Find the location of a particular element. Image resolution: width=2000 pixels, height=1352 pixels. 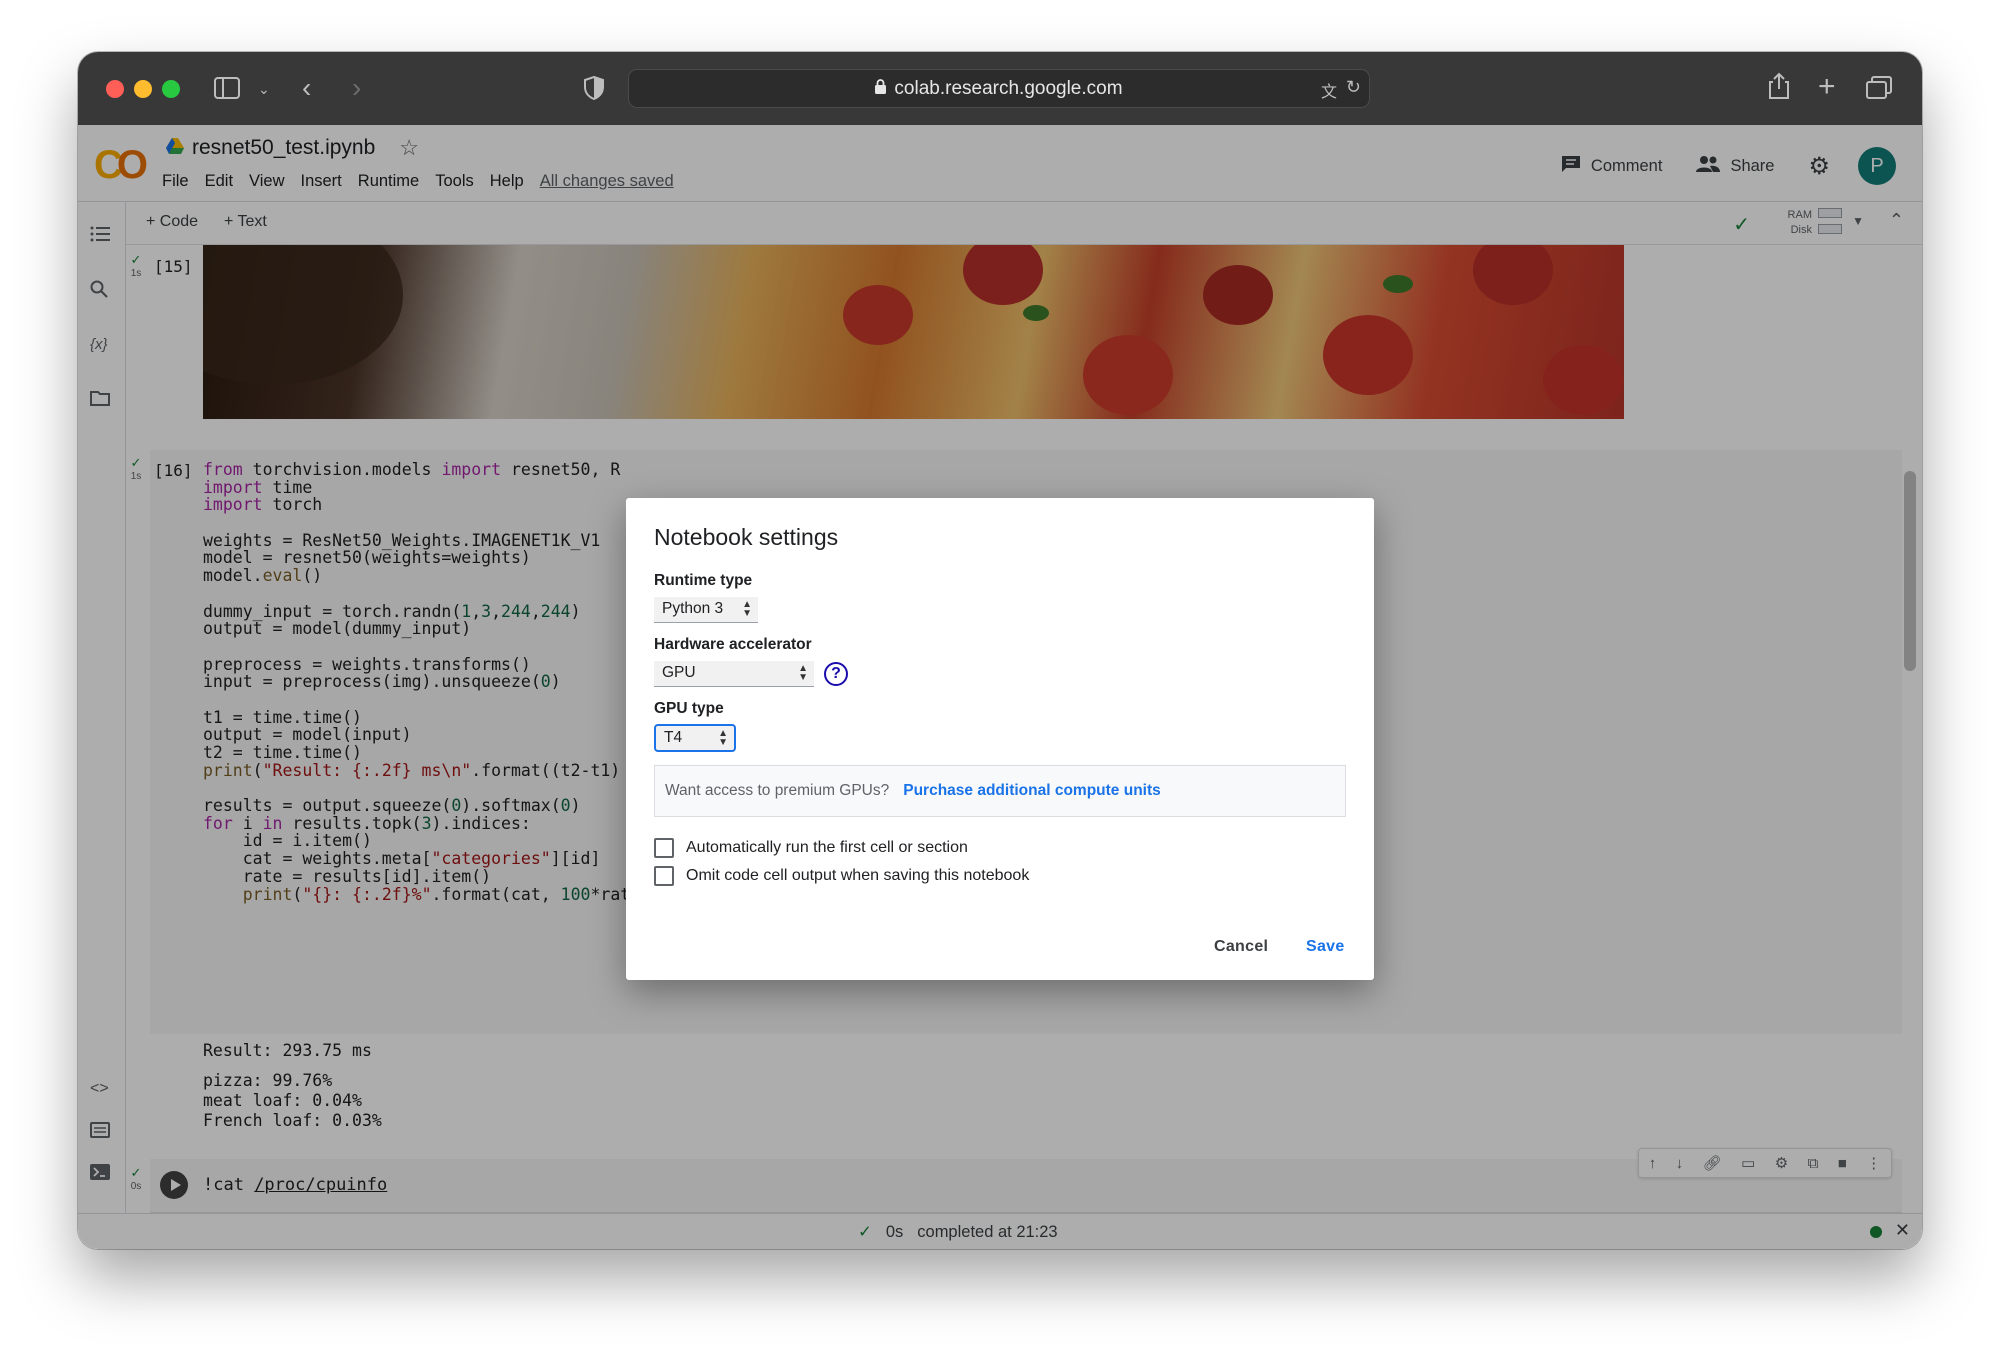

purchase-compute-link: Purchase additional compute units is located at coordinates (1032, 791).